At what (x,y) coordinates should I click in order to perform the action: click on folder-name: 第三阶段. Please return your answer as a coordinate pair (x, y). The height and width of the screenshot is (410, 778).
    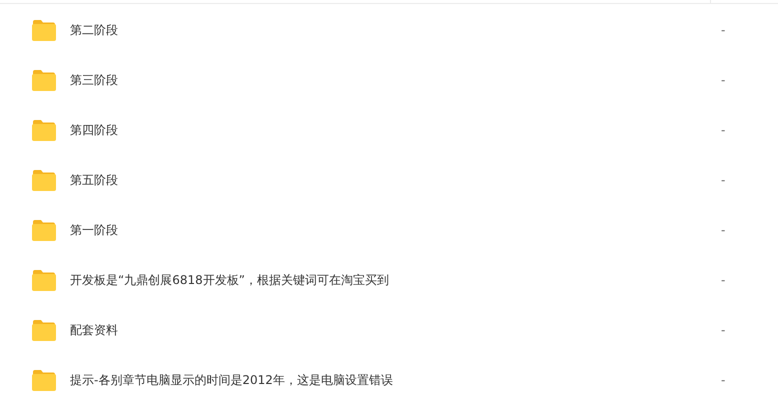
    Looking at the image, I should click on (390, 80).